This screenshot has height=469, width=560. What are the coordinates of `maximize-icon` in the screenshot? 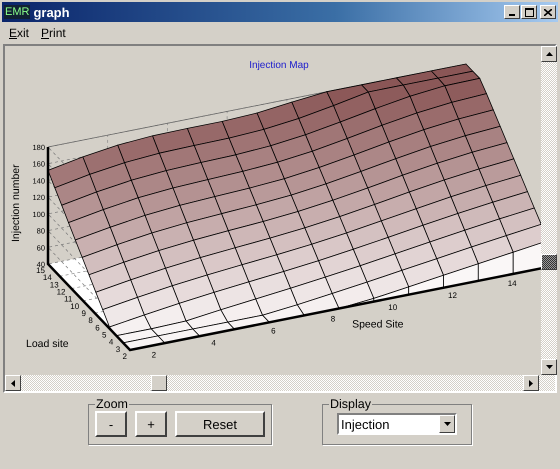 It's located at (529, 12).